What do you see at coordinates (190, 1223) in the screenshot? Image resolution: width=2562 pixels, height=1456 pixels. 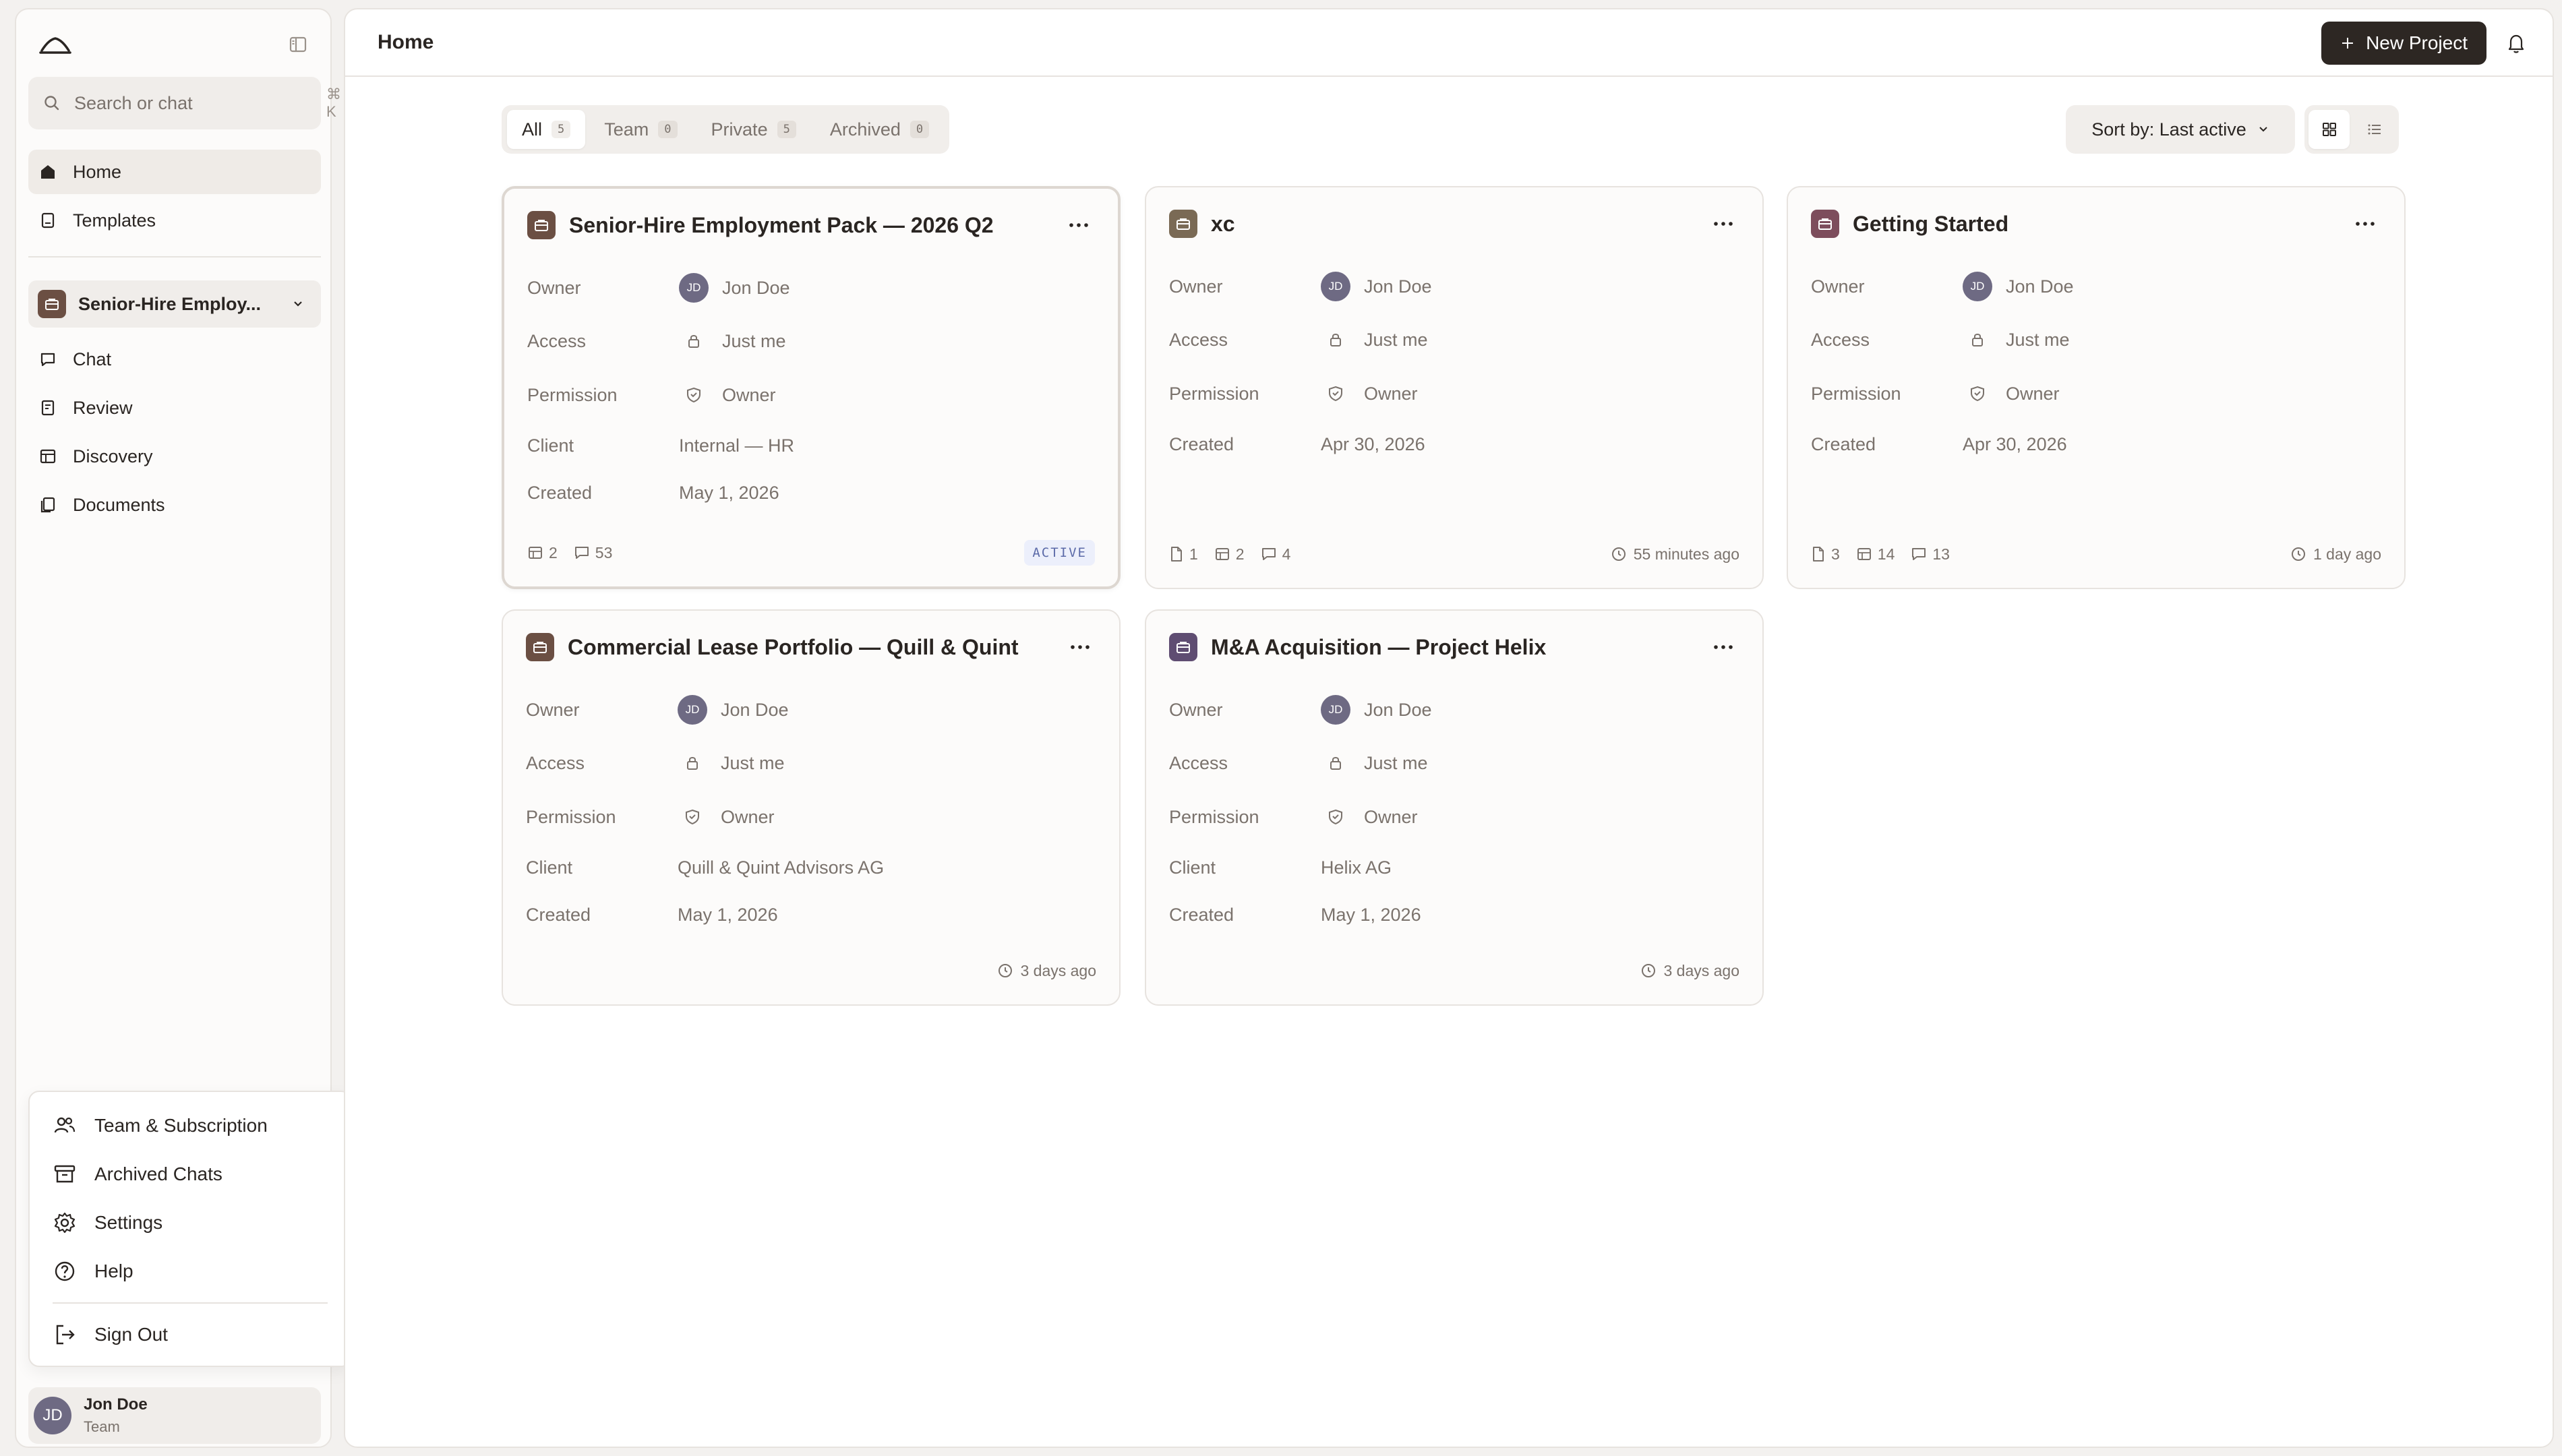 I see `menu-item-settings: Settings` at bounding box center [190, 1223].